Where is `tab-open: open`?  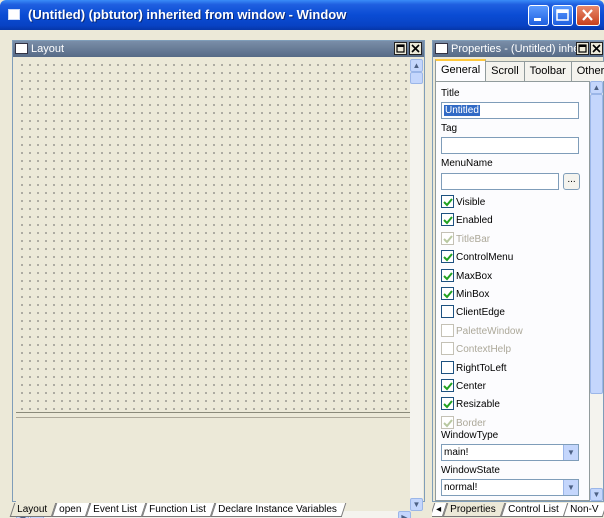
tab-open: open is located at coordinates (71, 510).